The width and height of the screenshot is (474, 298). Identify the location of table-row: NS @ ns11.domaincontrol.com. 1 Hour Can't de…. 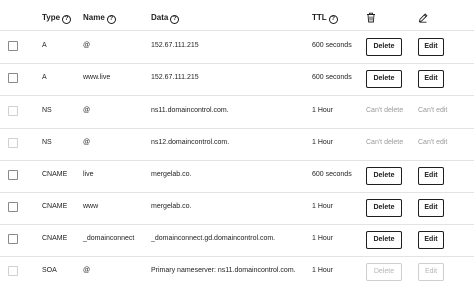
(237, 112).